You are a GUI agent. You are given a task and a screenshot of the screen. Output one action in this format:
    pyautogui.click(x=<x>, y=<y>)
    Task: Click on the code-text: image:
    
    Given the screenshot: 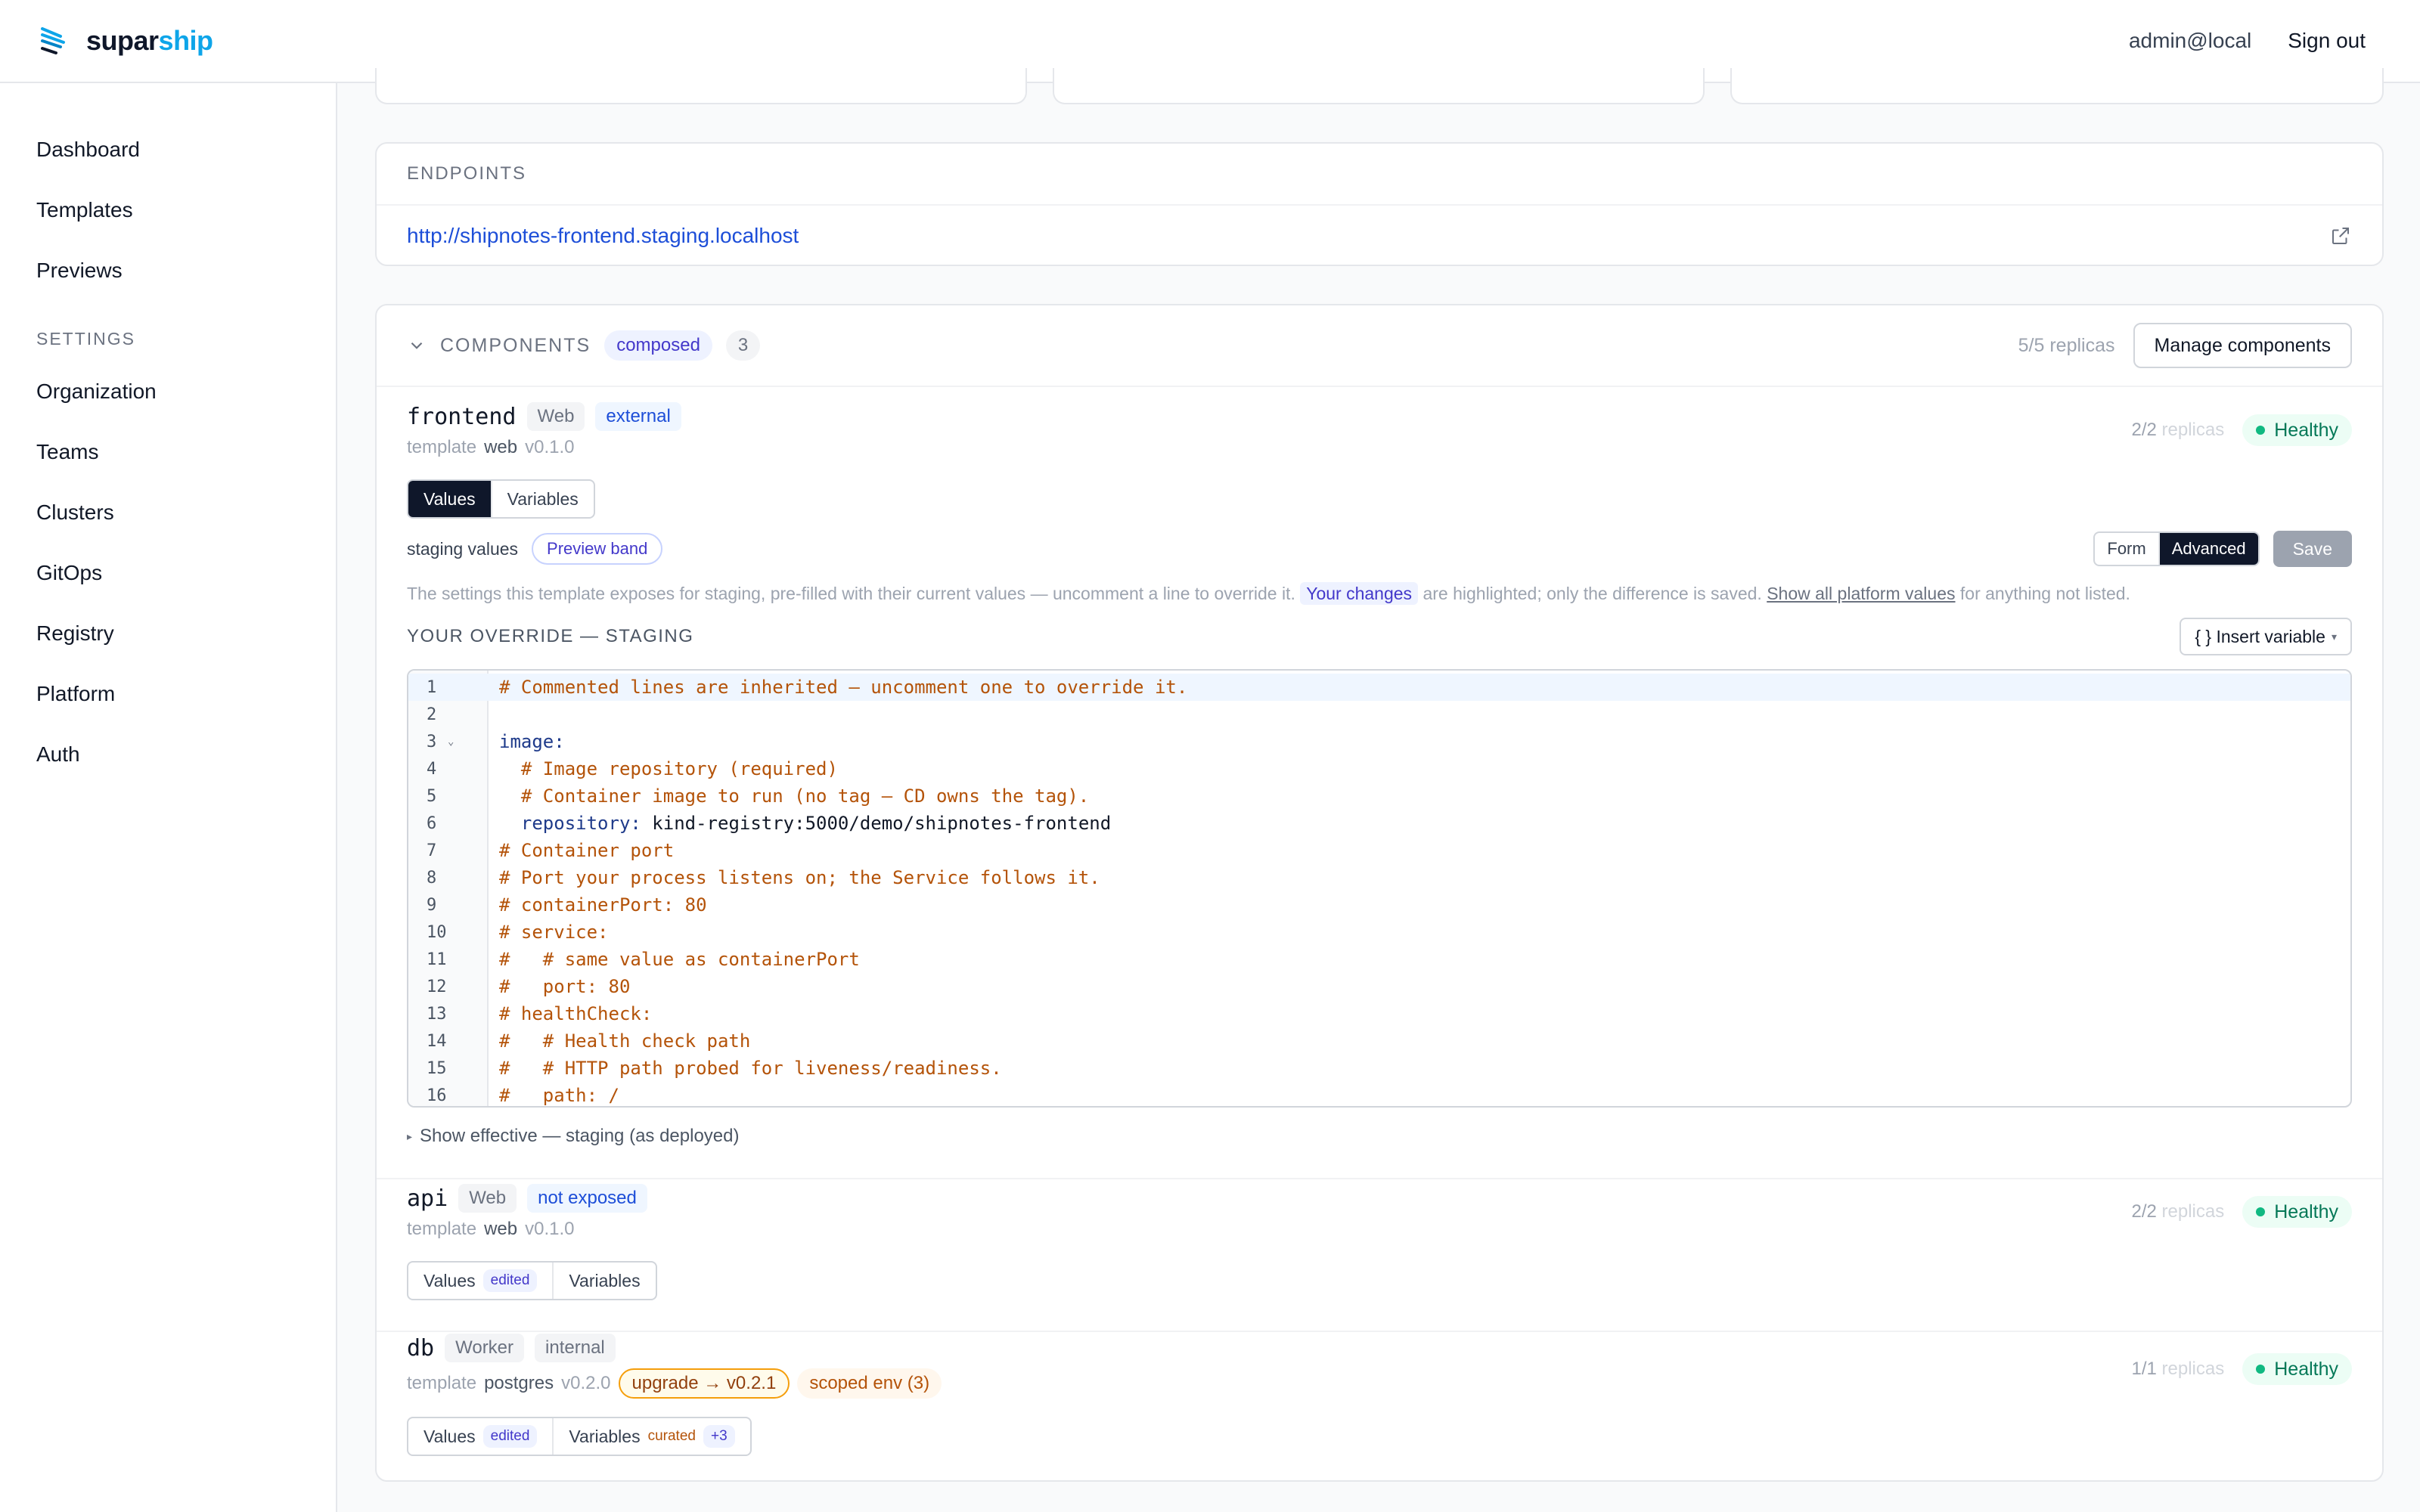 What is the action you would take?
    pyautogui.click(x=532, y=741)
    